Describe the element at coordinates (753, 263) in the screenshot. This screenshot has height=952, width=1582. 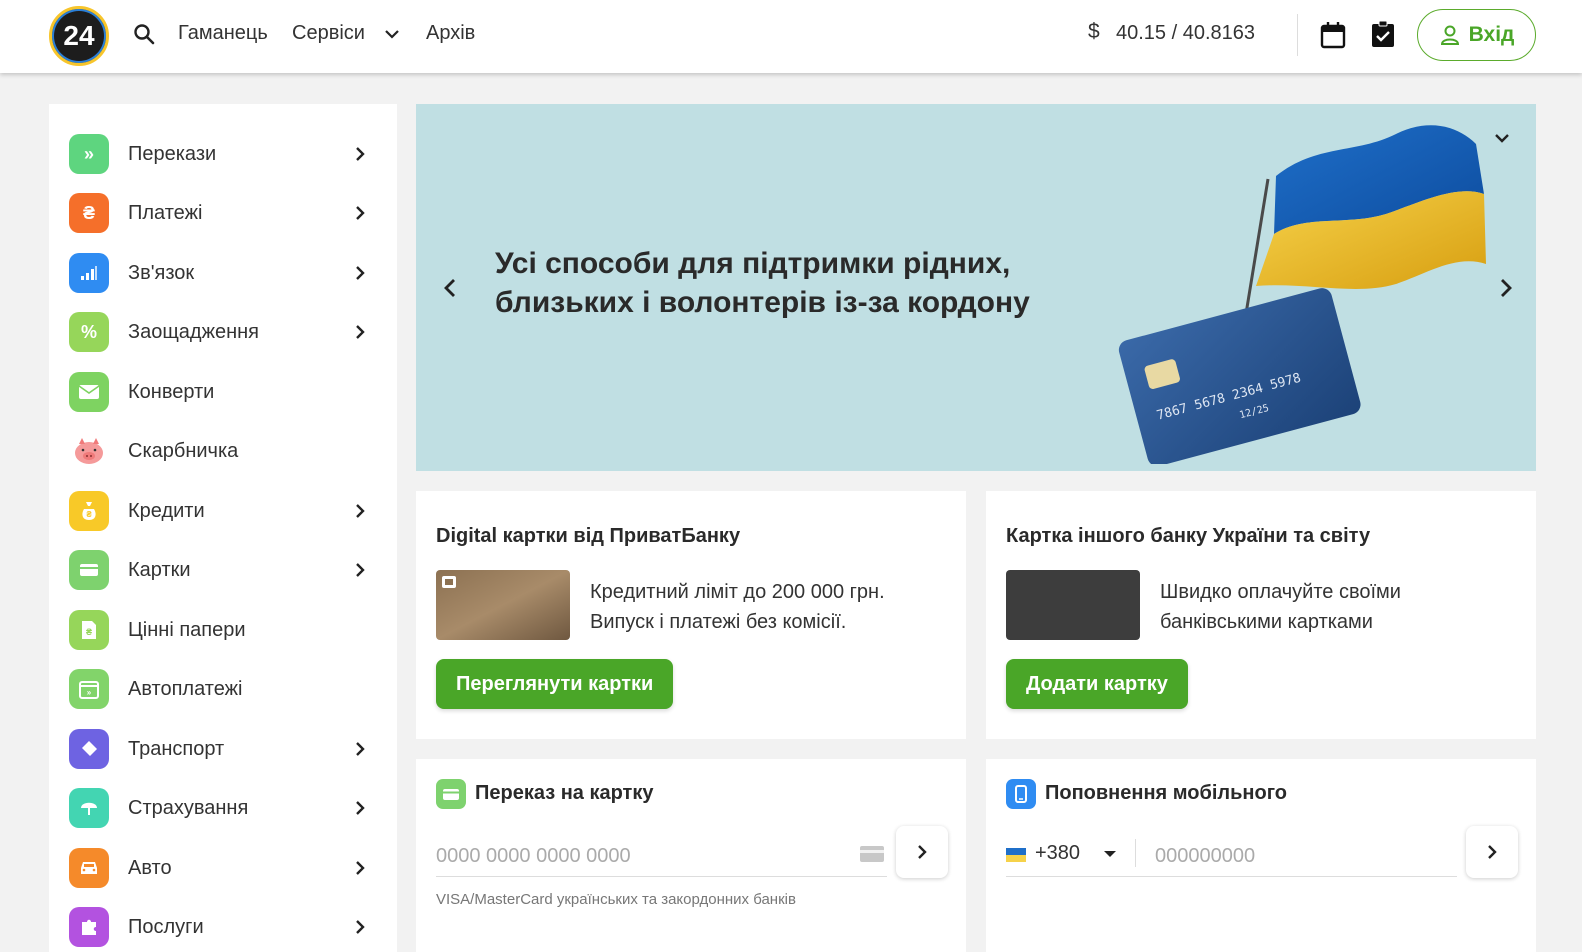
I see `banner-title-line1: Усі способи для підтримки рідних,` at that location.